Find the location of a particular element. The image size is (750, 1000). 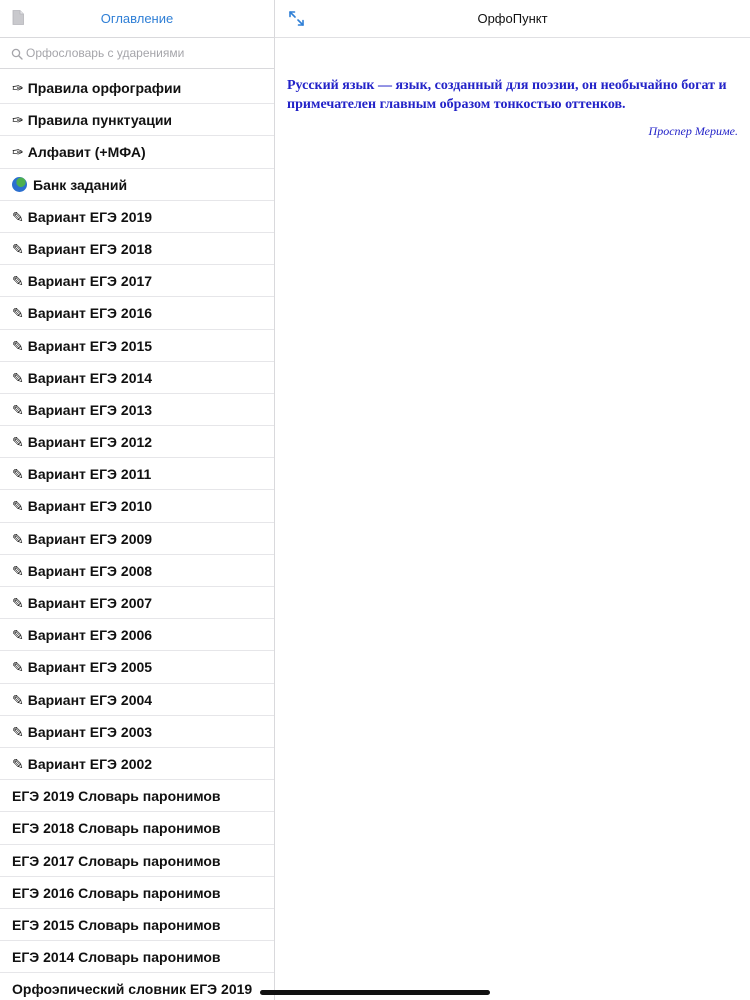

sidebar-item-label: Орфоэпический словник ЕГЭ 2019 is located at coordinates (132, 989).